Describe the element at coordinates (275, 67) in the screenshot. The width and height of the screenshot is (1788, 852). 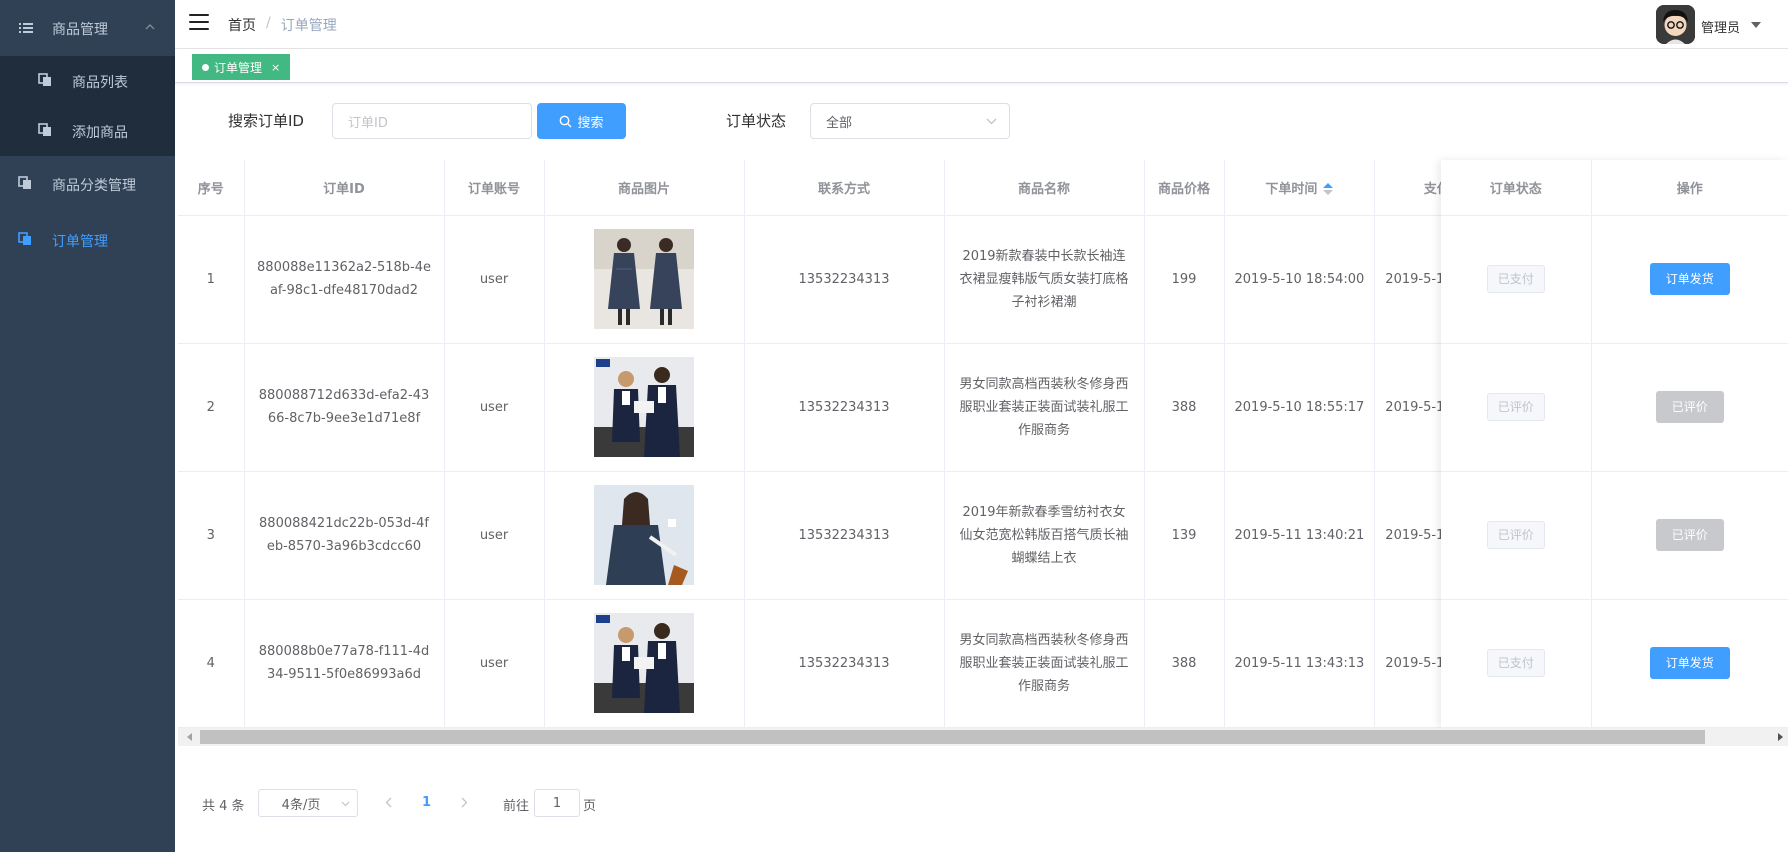
I see `close-icon: ×` at that location.